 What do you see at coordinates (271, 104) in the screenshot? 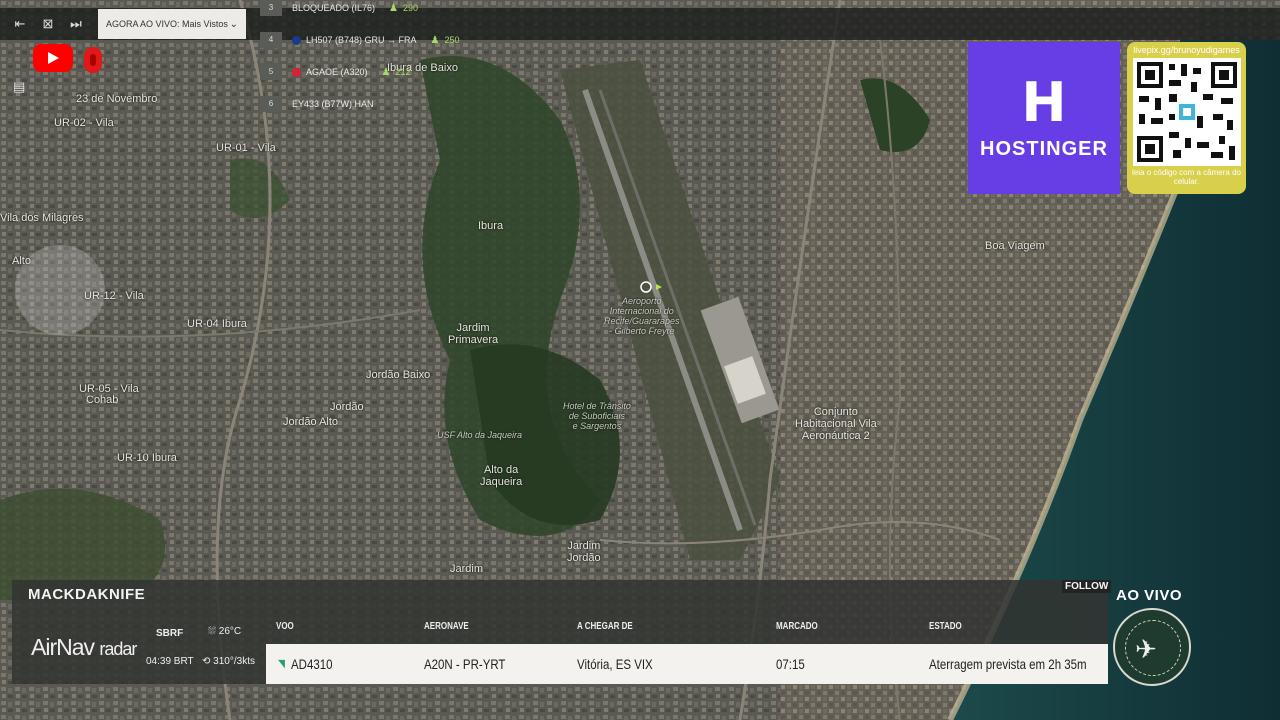
I see `rank-number: 6` at bounding box center [271, 104].